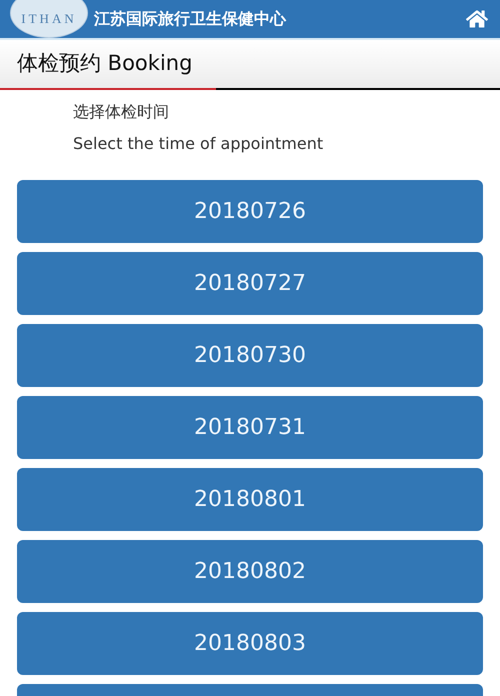 Image resolution: width=500 pixels, height=696 pixels. I want to click on home-icon, so click(477, 19).